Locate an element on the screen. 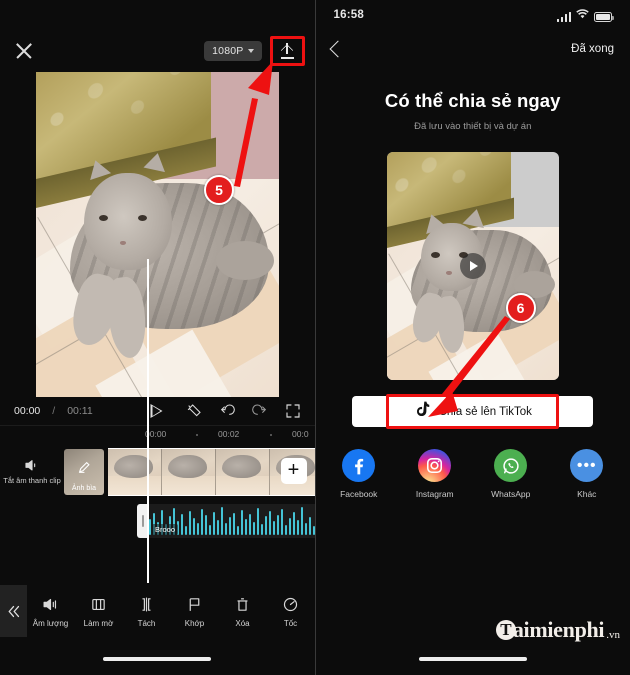 The height and width of the screenshot is (675, 630). more-dots-icon: ••• is located at coordinates (587, 465).